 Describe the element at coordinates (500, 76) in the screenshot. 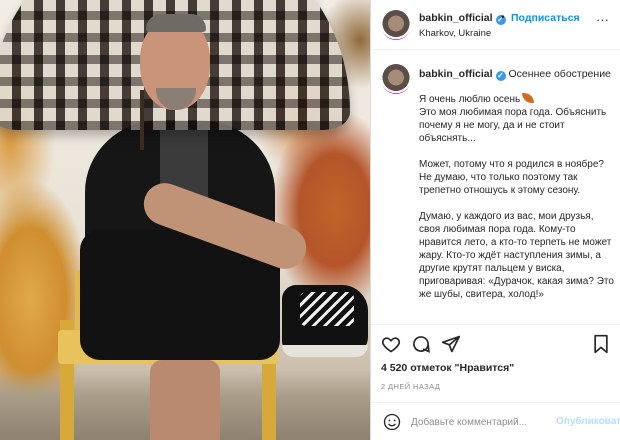

I see `verified-icon: ✓` at that location.